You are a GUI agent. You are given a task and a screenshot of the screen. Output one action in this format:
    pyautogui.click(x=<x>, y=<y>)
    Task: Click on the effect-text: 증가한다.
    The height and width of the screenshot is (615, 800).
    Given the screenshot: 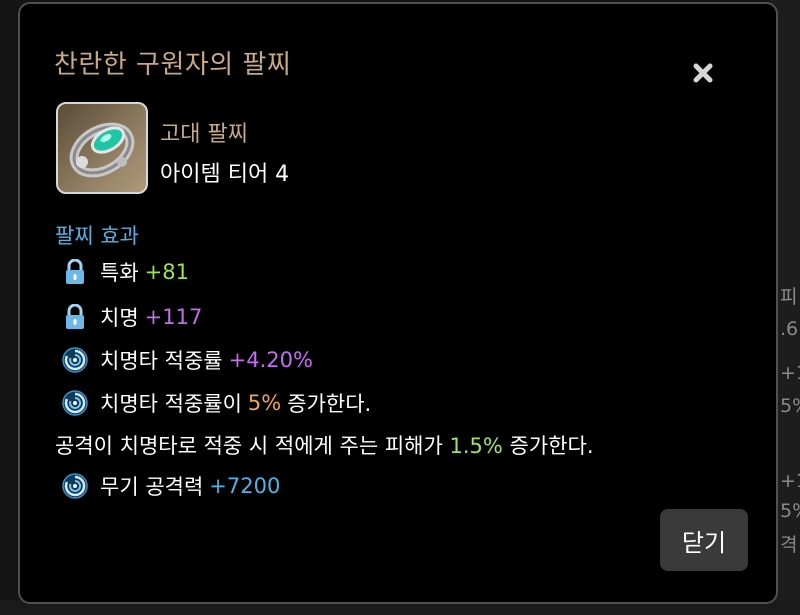 What is the action you would take?
    pyautogui.click(x=329, y=404)
    